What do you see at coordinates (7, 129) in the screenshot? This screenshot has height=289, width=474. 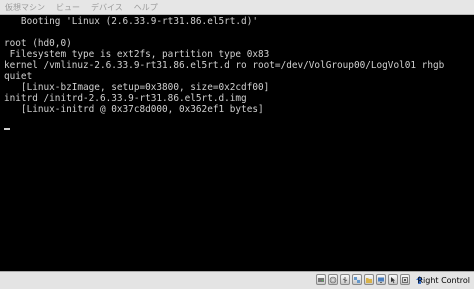 I see `text-cursor` at bounding box center [7, 129].